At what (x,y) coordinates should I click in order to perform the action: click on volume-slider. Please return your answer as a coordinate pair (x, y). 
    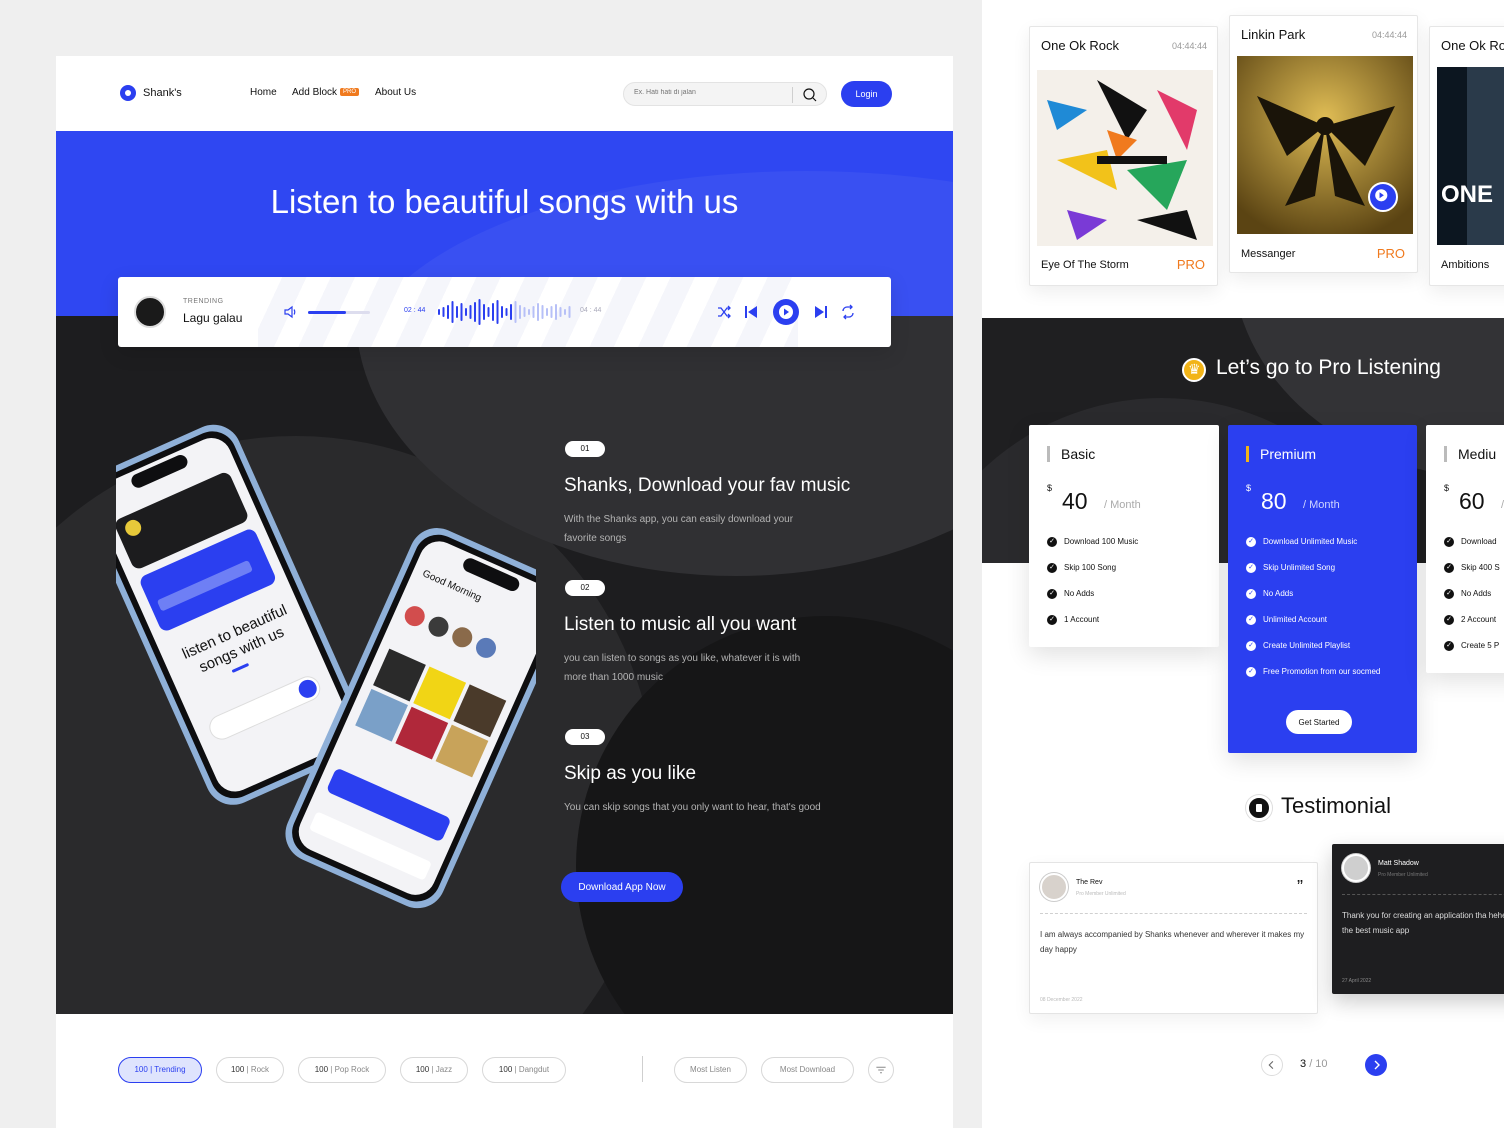
    Looking at the image, I should click on (339, 312).